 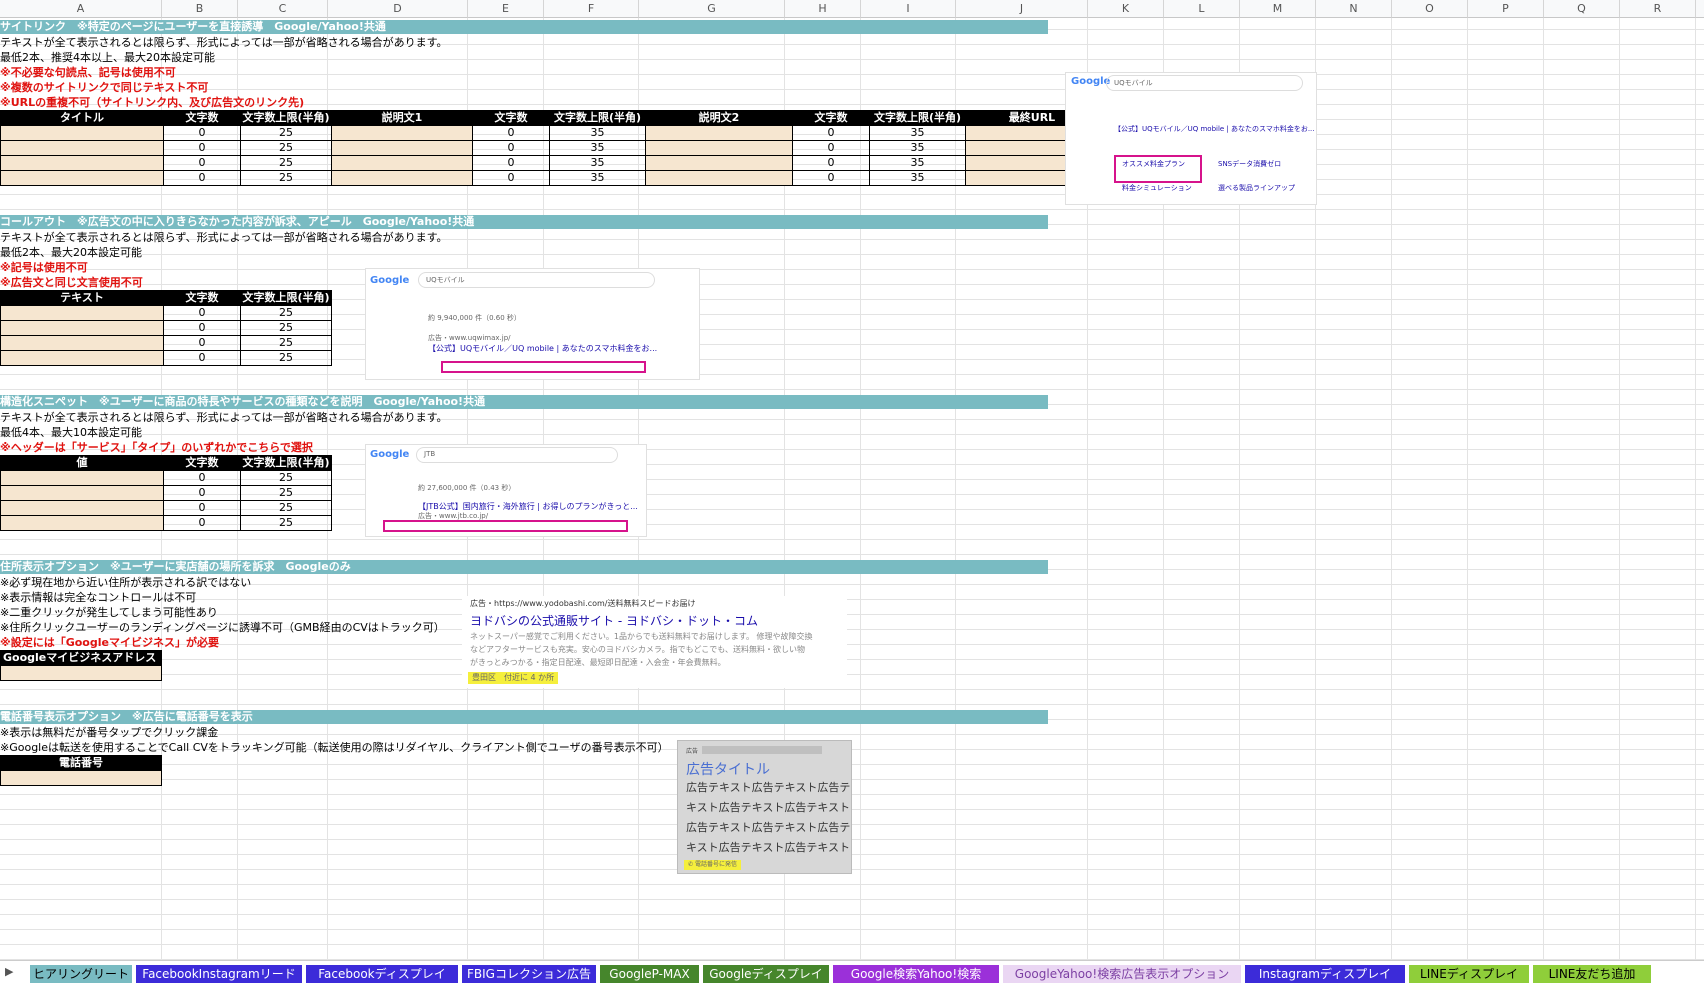 I want to click on table-row: 0 25 0 35 0 35, so click(x=549, y=148).